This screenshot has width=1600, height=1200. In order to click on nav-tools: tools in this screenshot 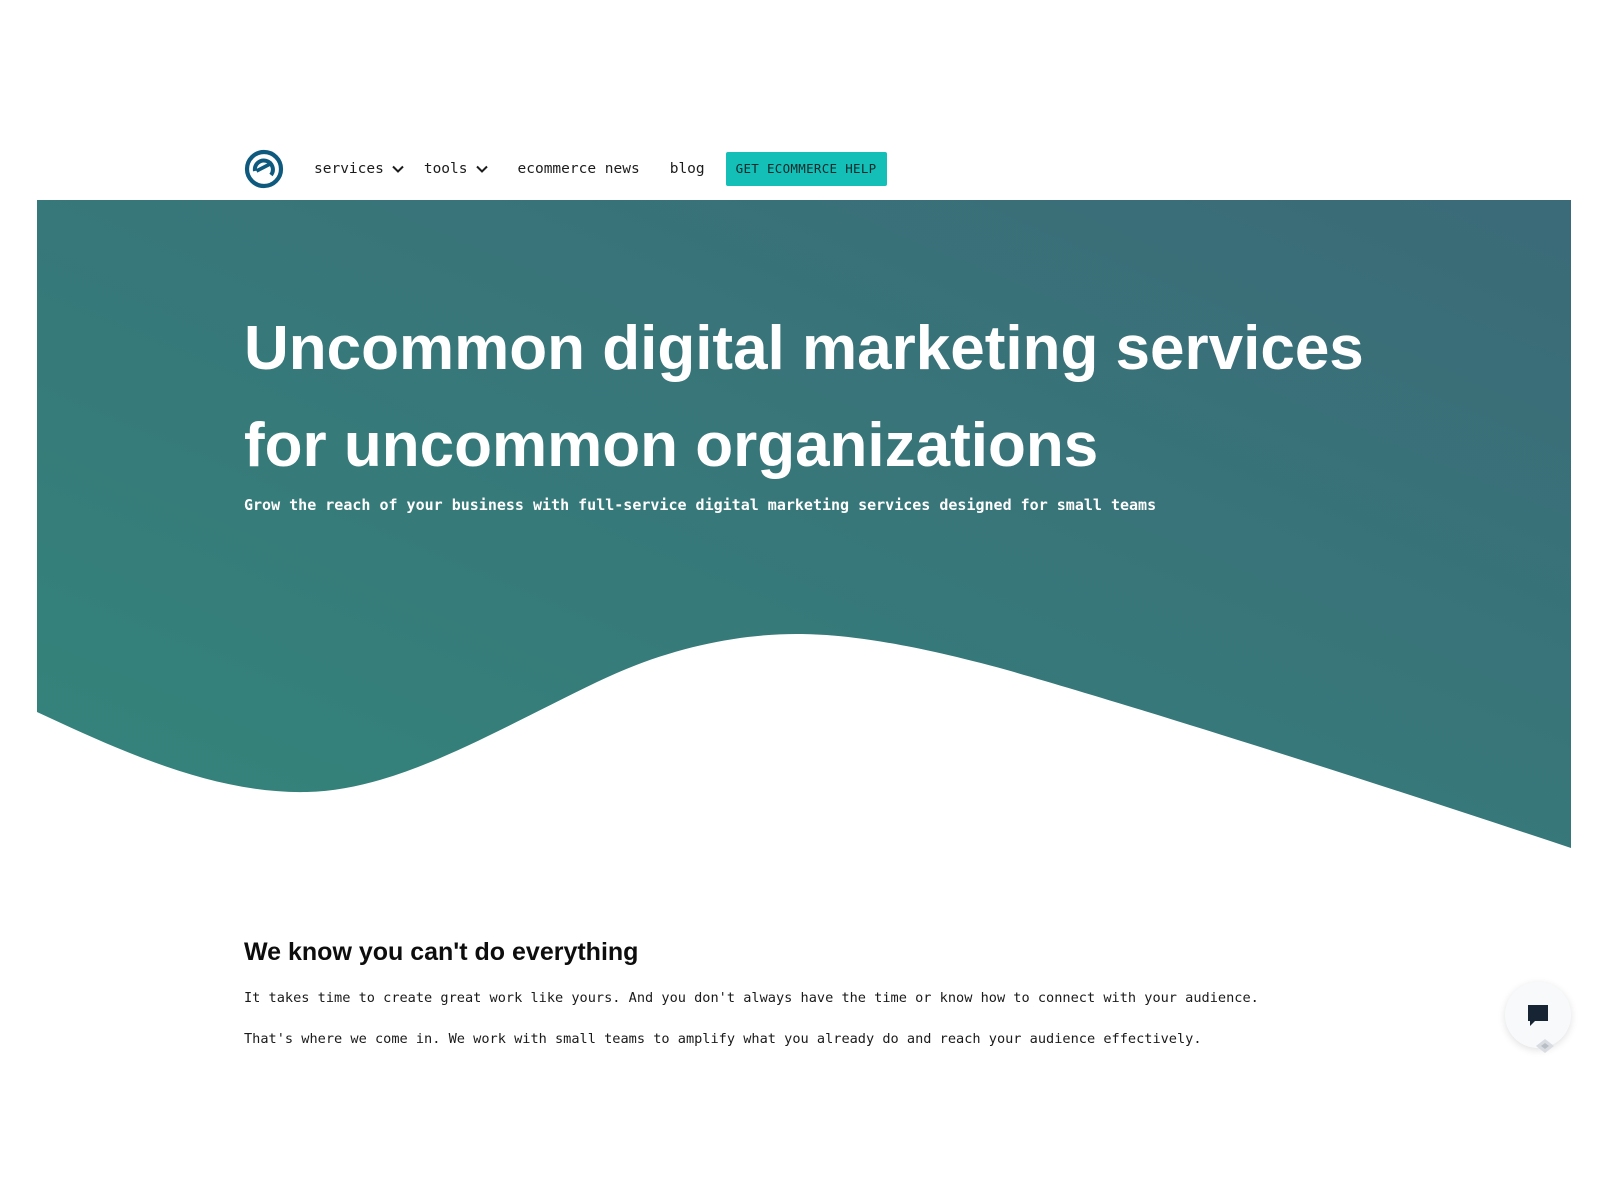, I will do `click(457, 169)`.